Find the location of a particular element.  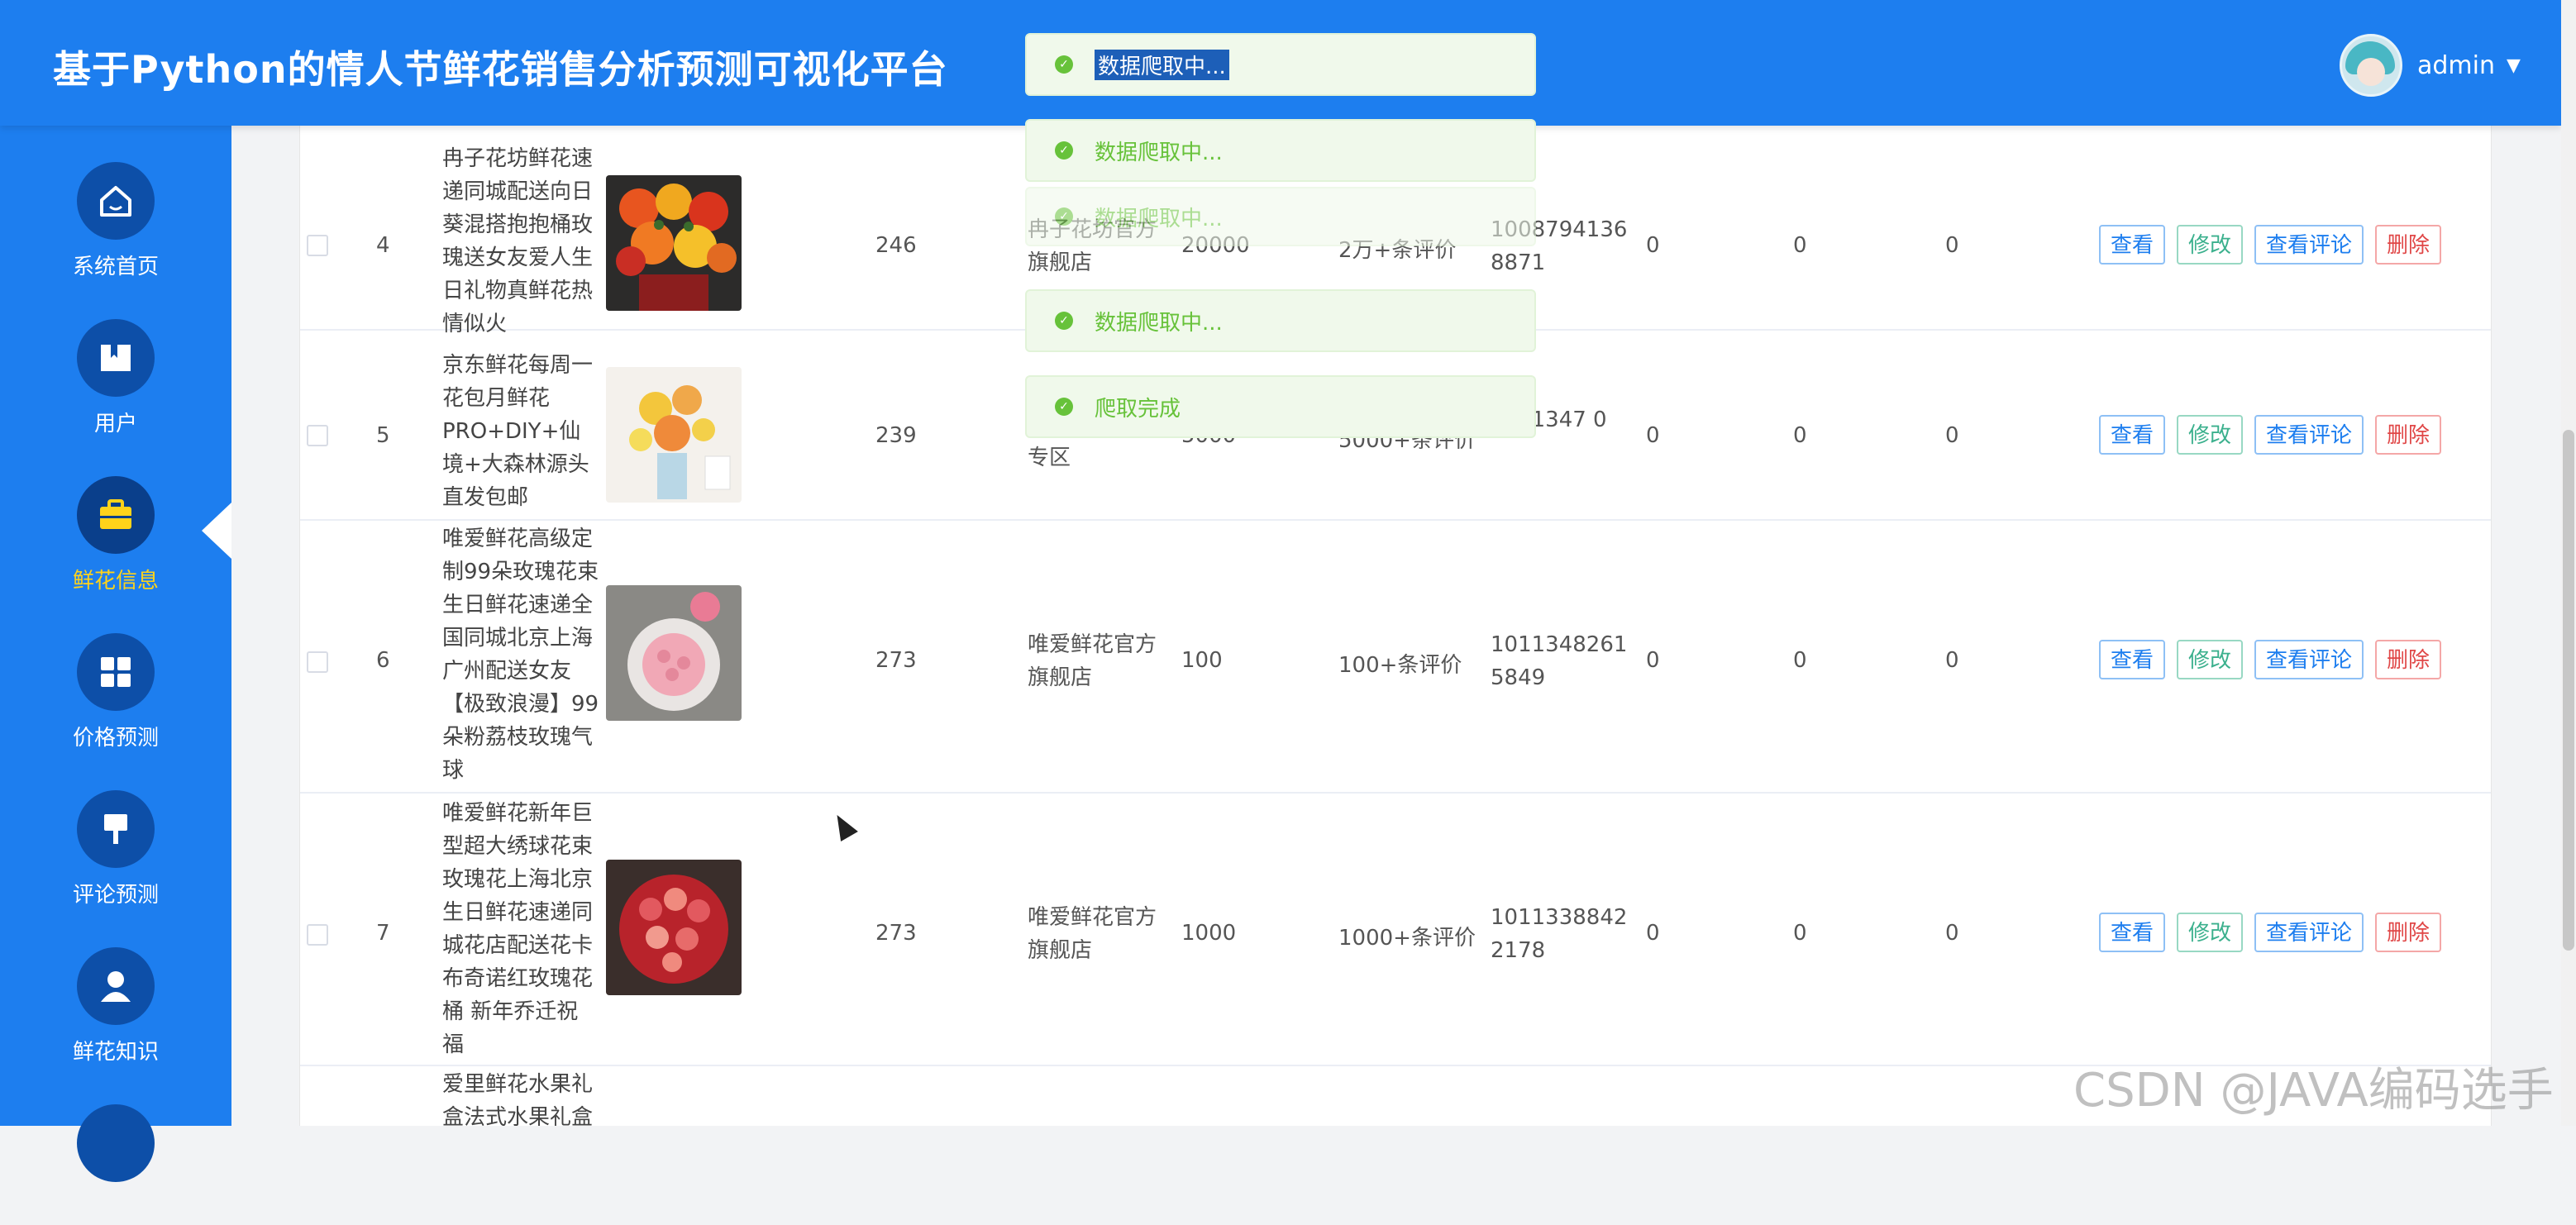

sidebar-item-flower-knowledge: 鲜花知识 is located at coordinates (115, 990).